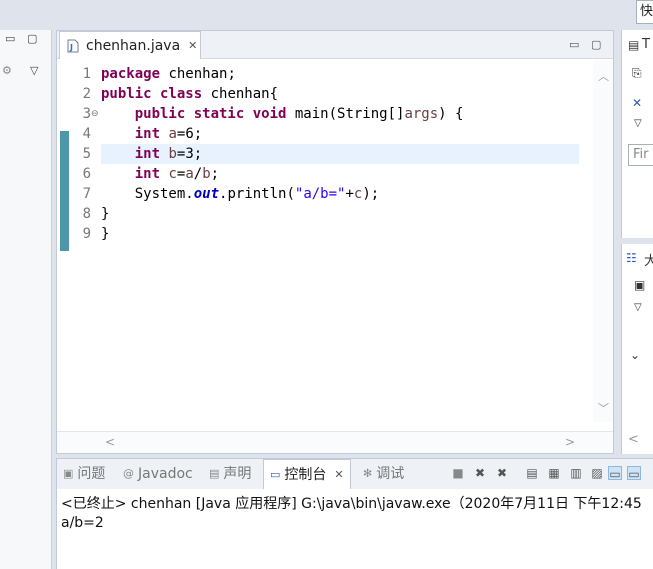 The image size is (653, 569). What do you see at coordinates (86, 114) in the screenshot?
I see `line-number: 3` at bounding box center [86, 114].